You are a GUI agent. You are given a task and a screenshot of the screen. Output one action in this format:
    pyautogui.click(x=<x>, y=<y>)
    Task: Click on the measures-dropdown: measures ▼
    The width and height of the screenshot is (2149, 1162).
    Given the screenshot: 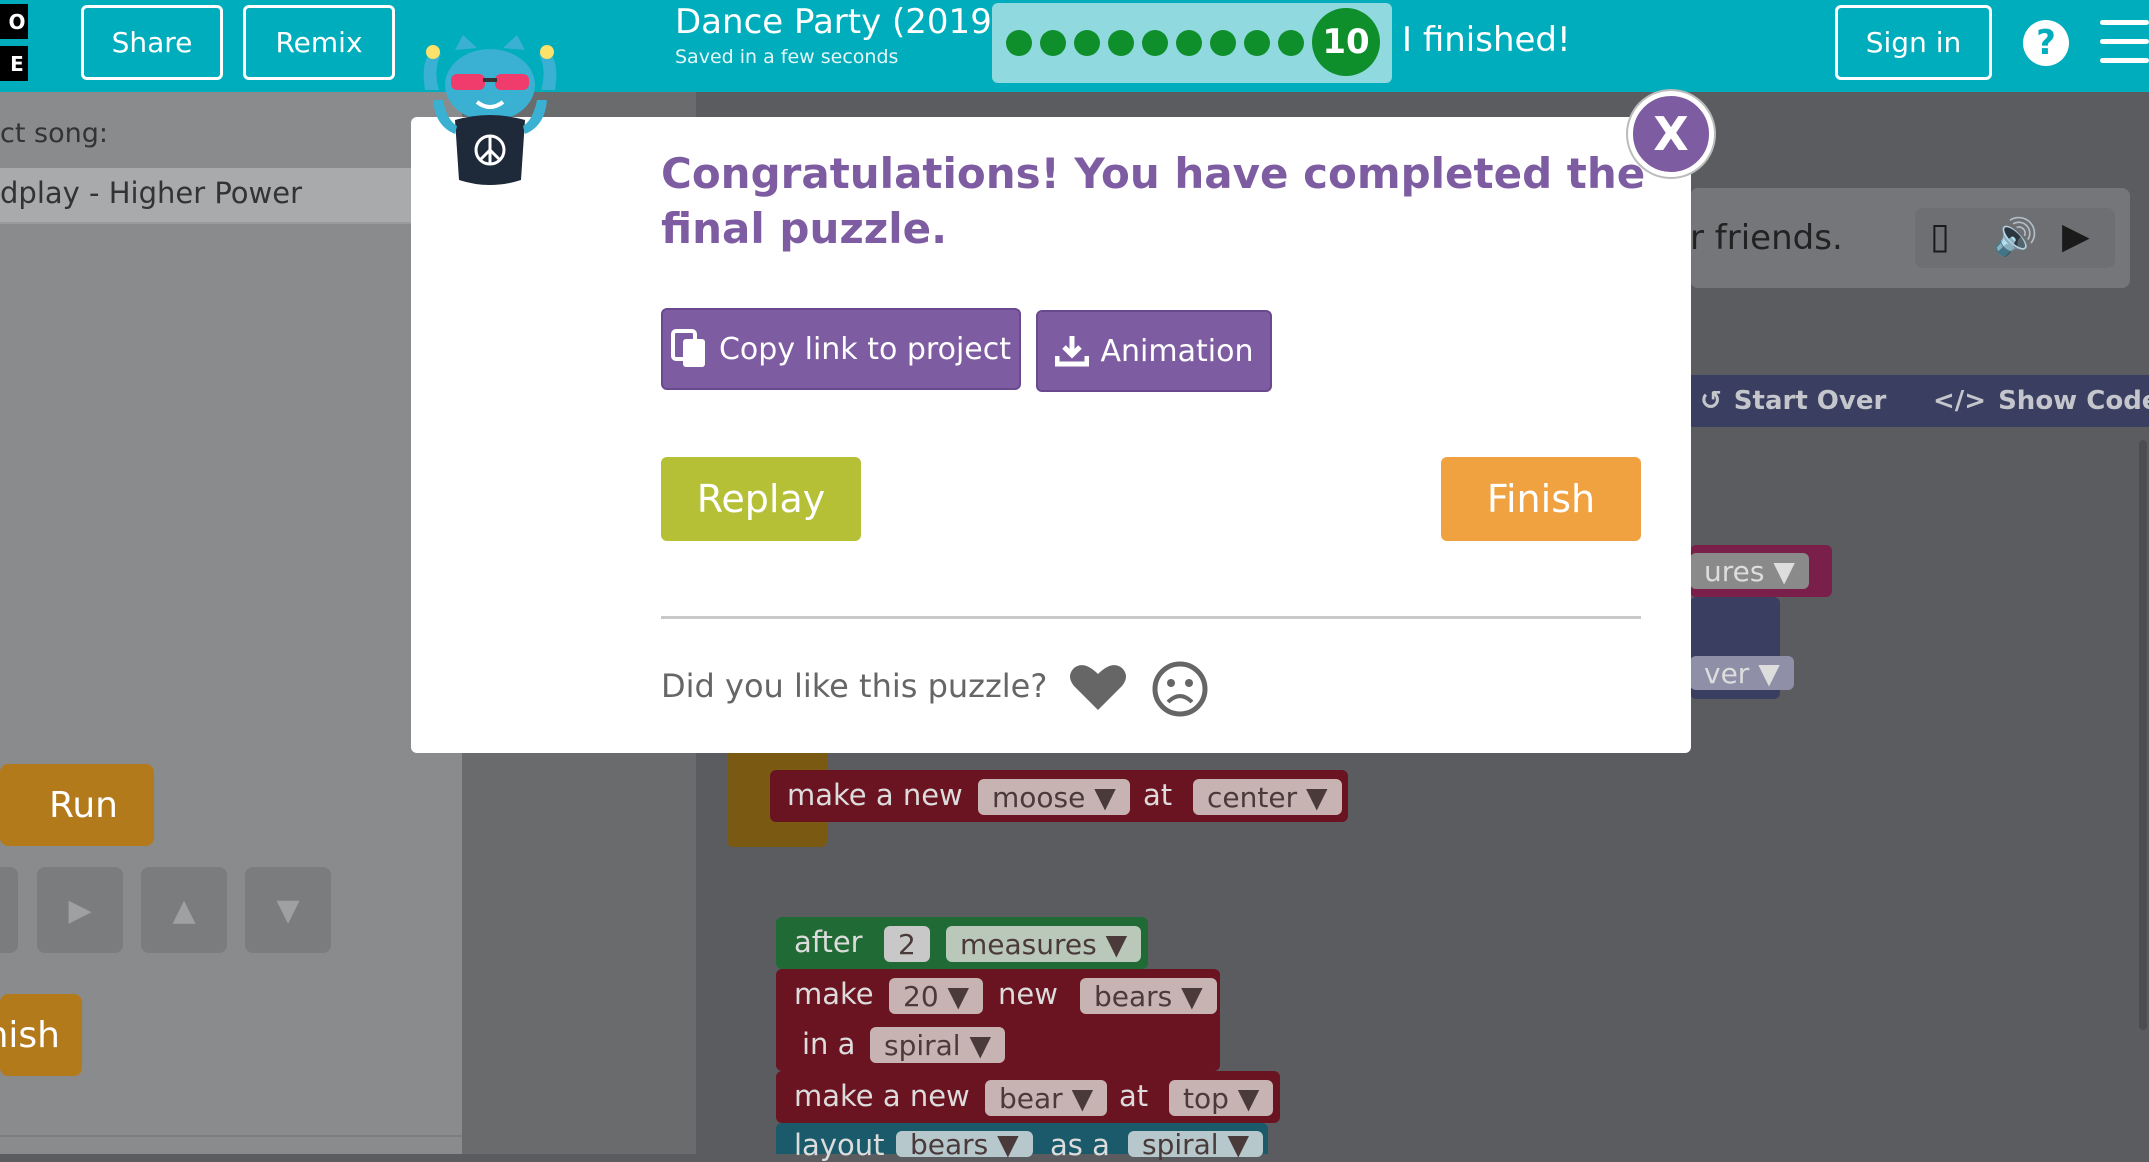 What is the action you would take?
    pyautogui.click(x=1044, y=944)
    